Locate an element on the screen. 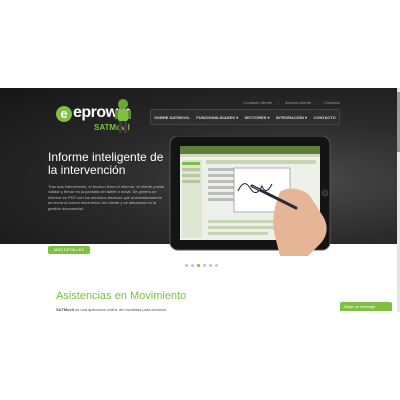  top-links: Contacto cliente Acceso cliente Contacto is located at coordinates (291, 102).